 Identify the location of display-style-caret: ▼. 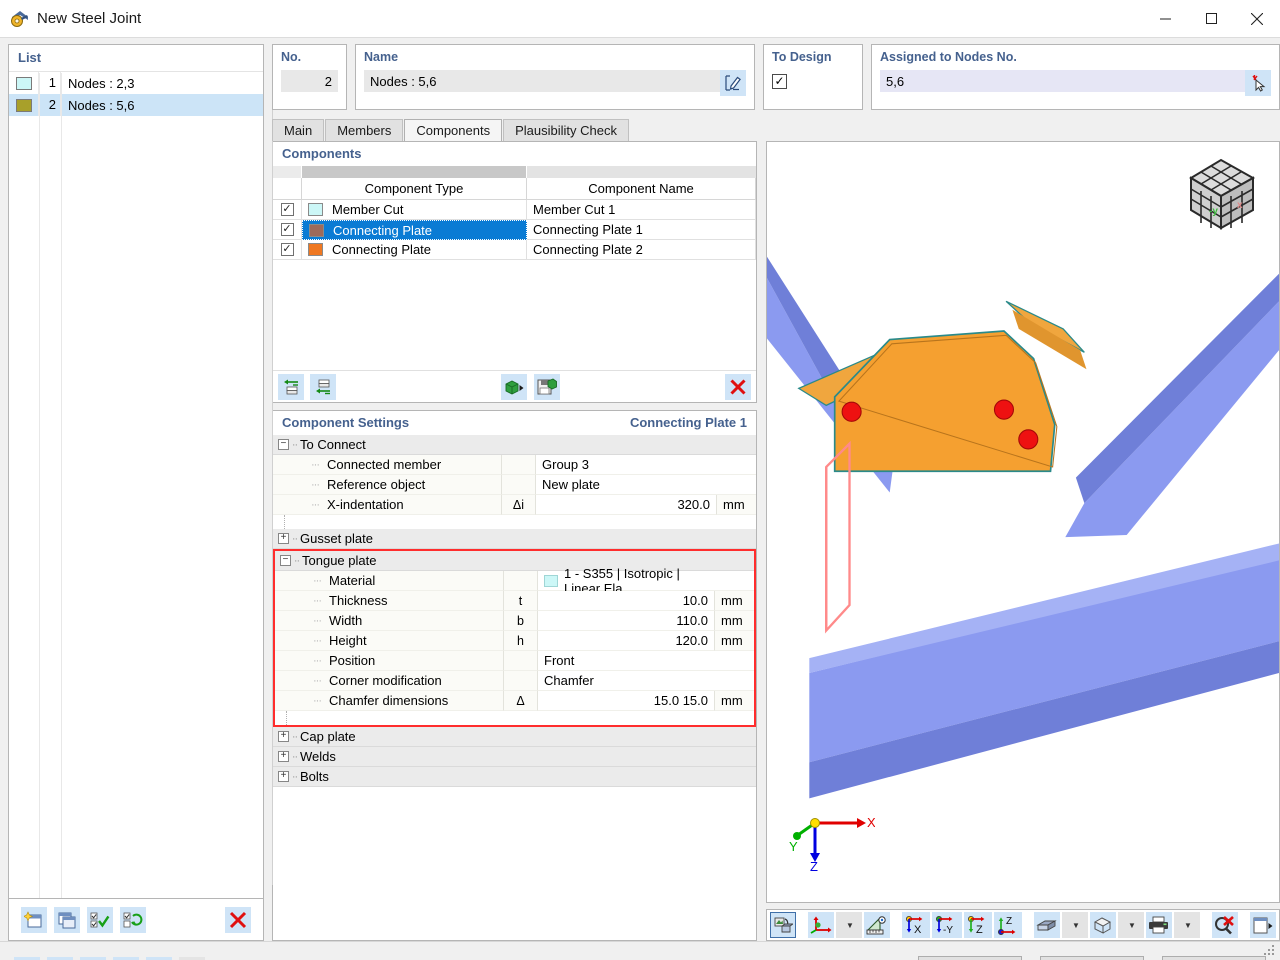
(1075, 925).